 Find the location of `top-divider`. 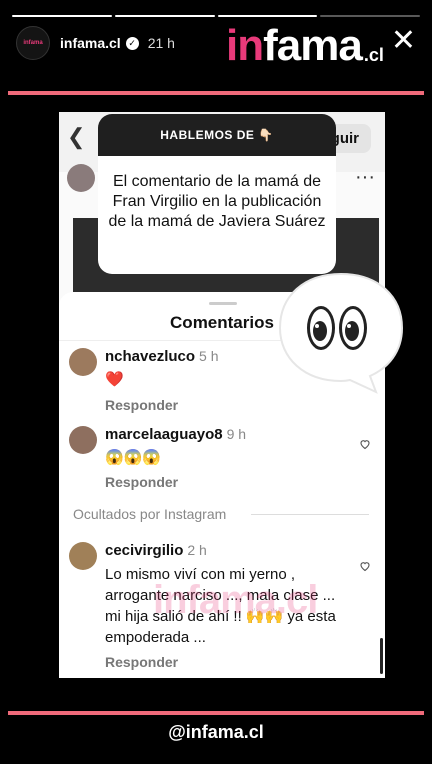

top-divider is located at coordinates (216, 93).